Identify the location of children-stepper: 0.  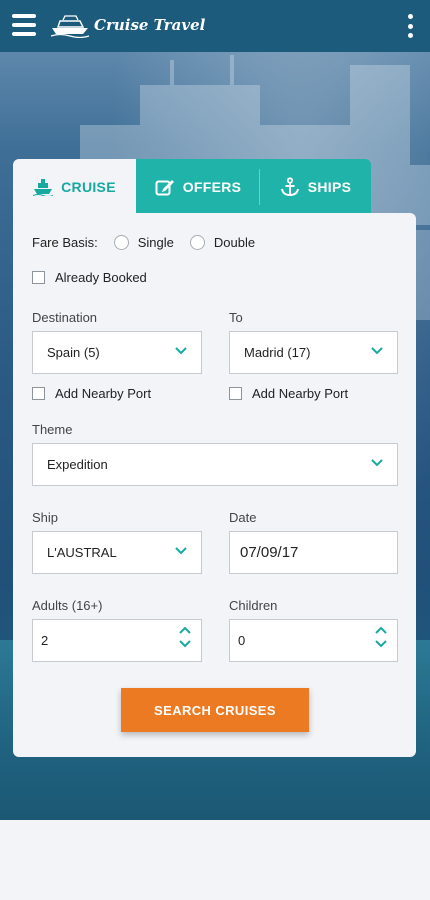
(313, 640).